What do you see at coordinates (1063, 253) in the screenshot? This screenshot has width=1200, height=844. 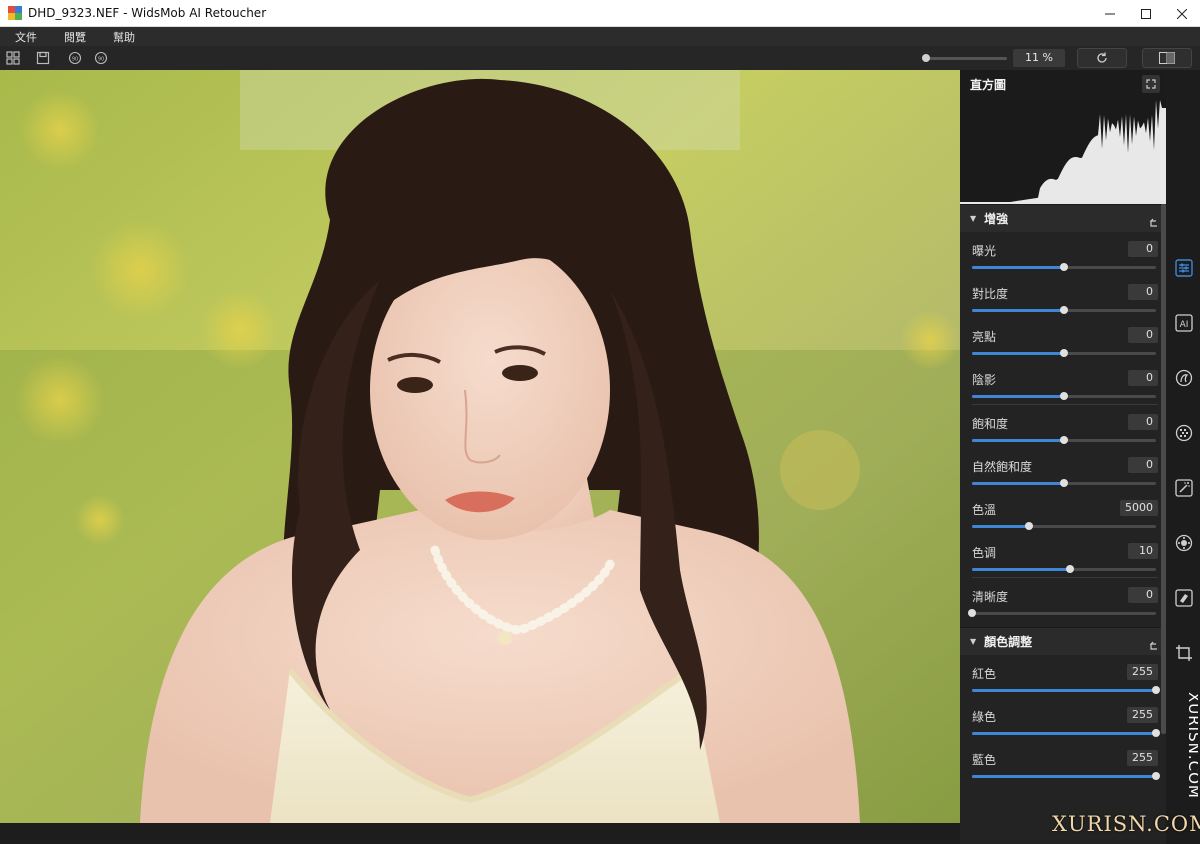 I see `slider-row: 曝光 0` at bounding box center [1063, 253].